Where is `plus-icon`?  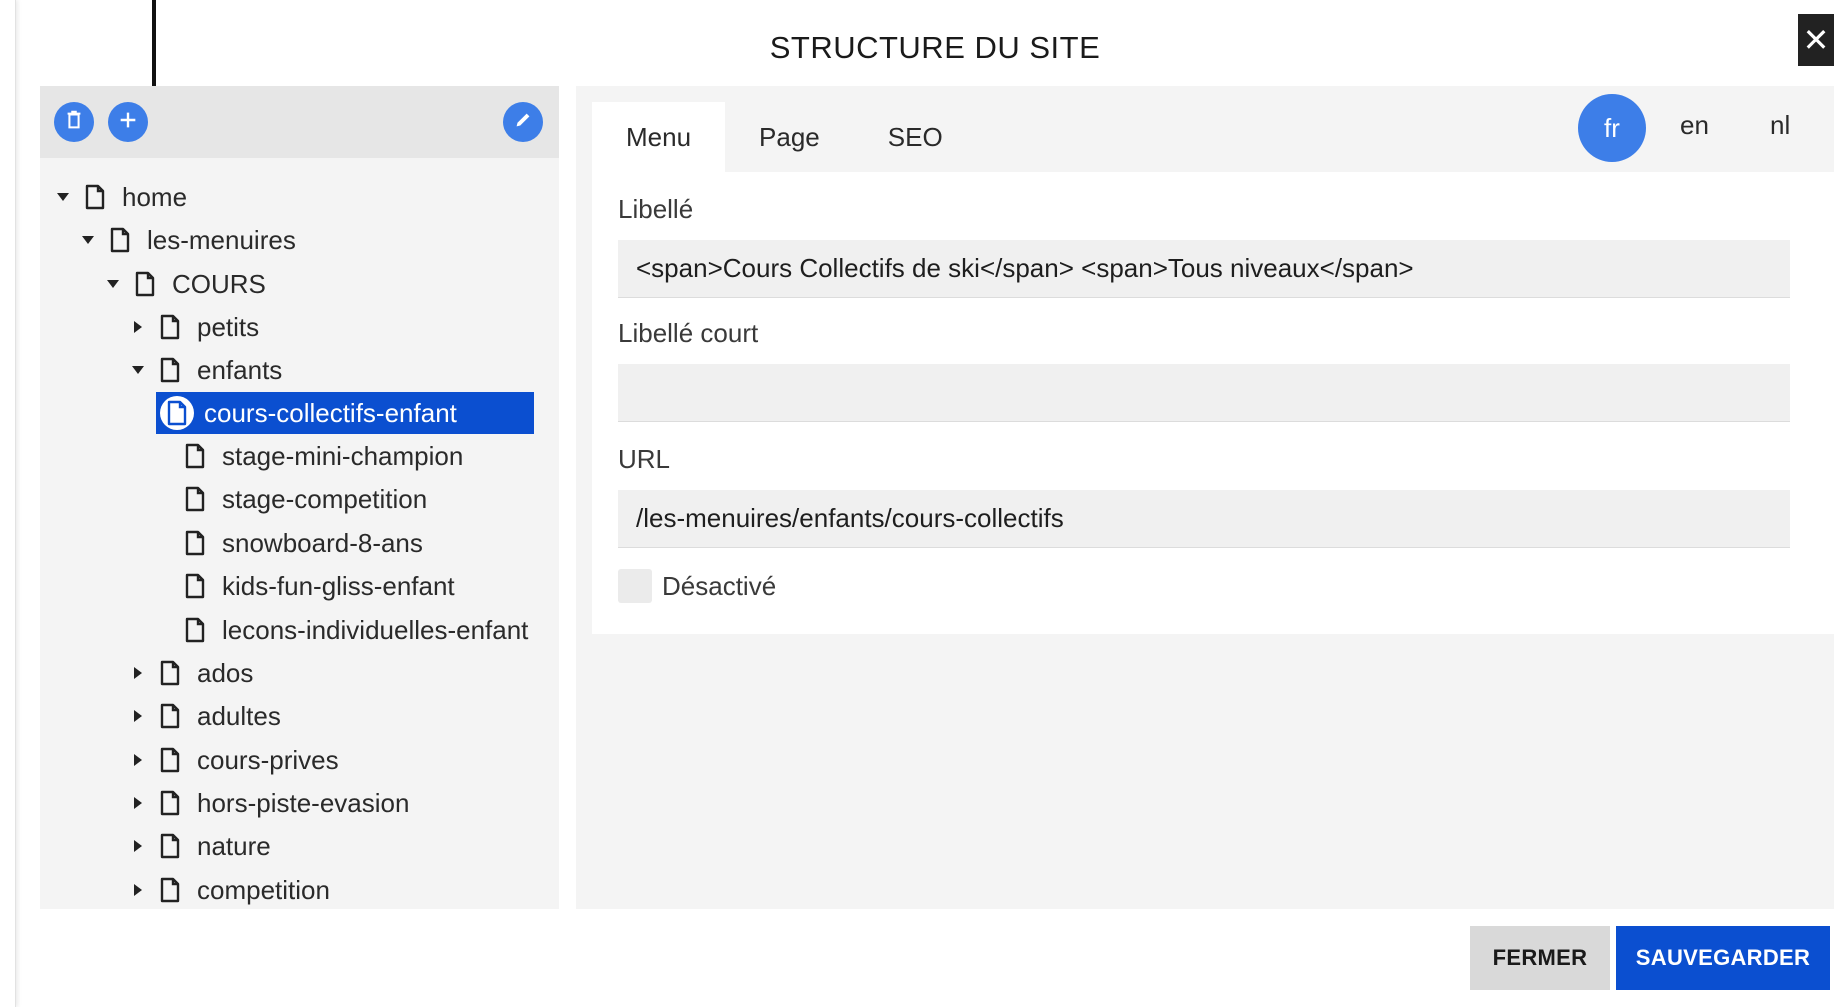
plus-icon is located at coordinates (128, 122).